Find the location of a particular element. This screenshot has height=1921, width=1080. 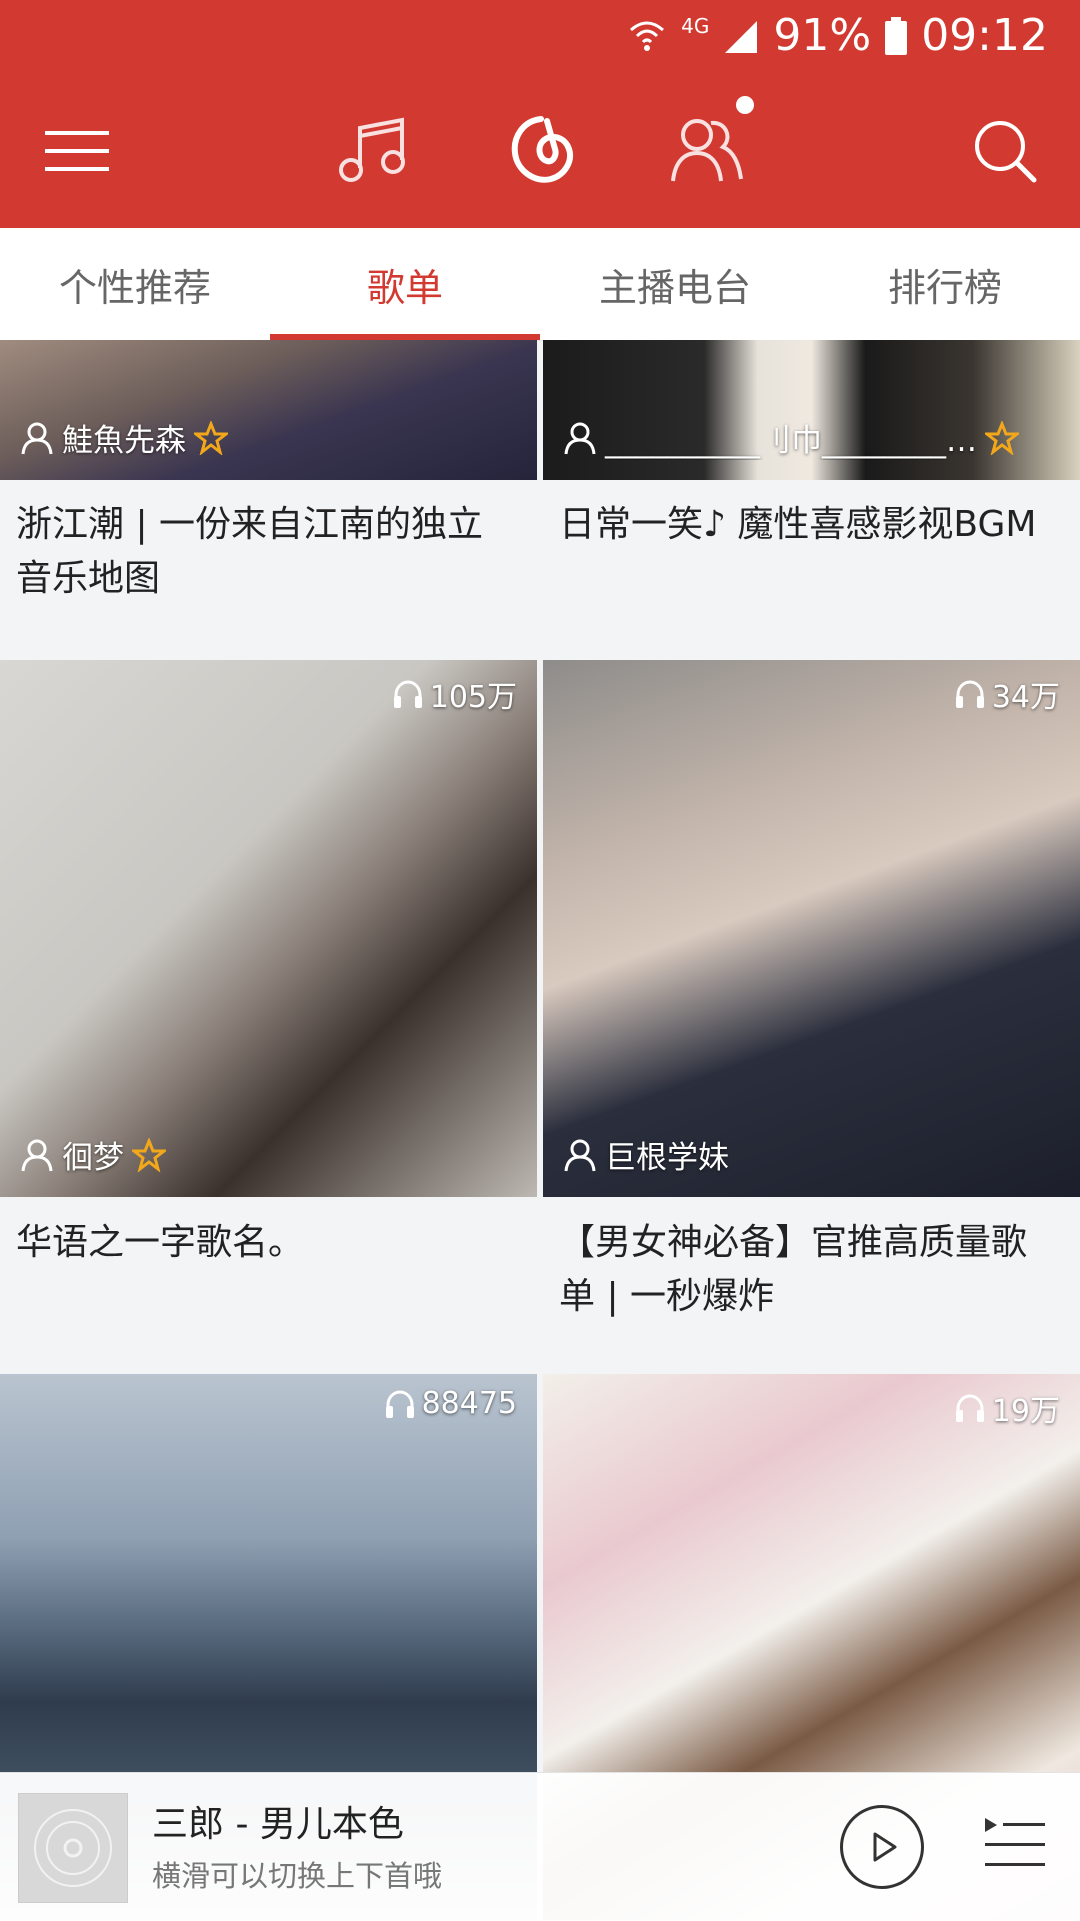

hamburger-menu-icon is located at coordinates (77, 151).